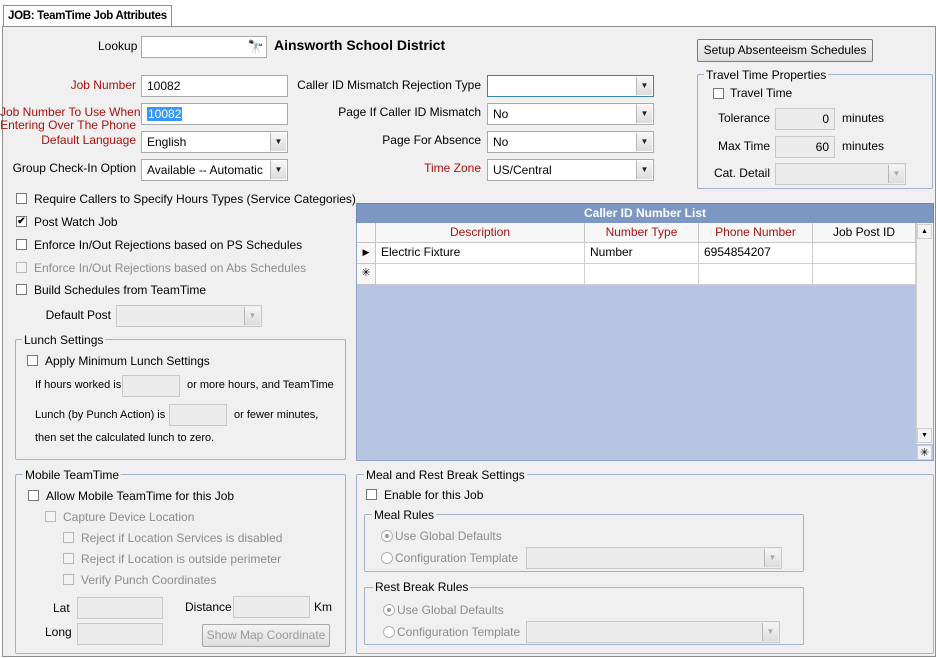 The image size is (937, 658). Describe the element at coordinates (32, 360) in the screenshot. I see `apply-min-lunch-checkbox` at that location.